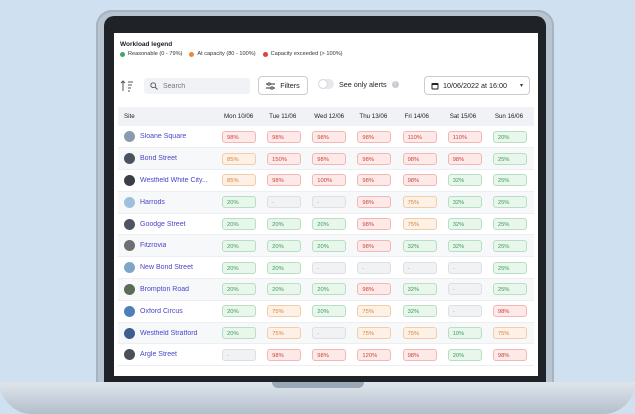 The width and height of the screenshot is (635, 414). Describe the element at coordinates (329, 180) in the screenshot. I see `capacity-badge: 100%` at that location.